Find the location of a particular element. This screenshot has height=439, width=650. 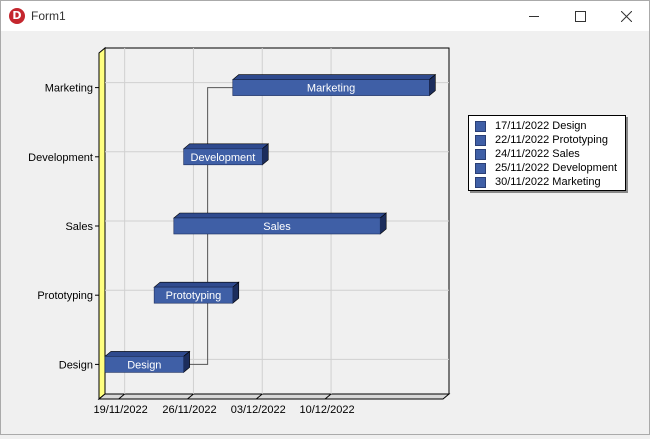

y-axis-label: Development is located at coordinates (60, 158).